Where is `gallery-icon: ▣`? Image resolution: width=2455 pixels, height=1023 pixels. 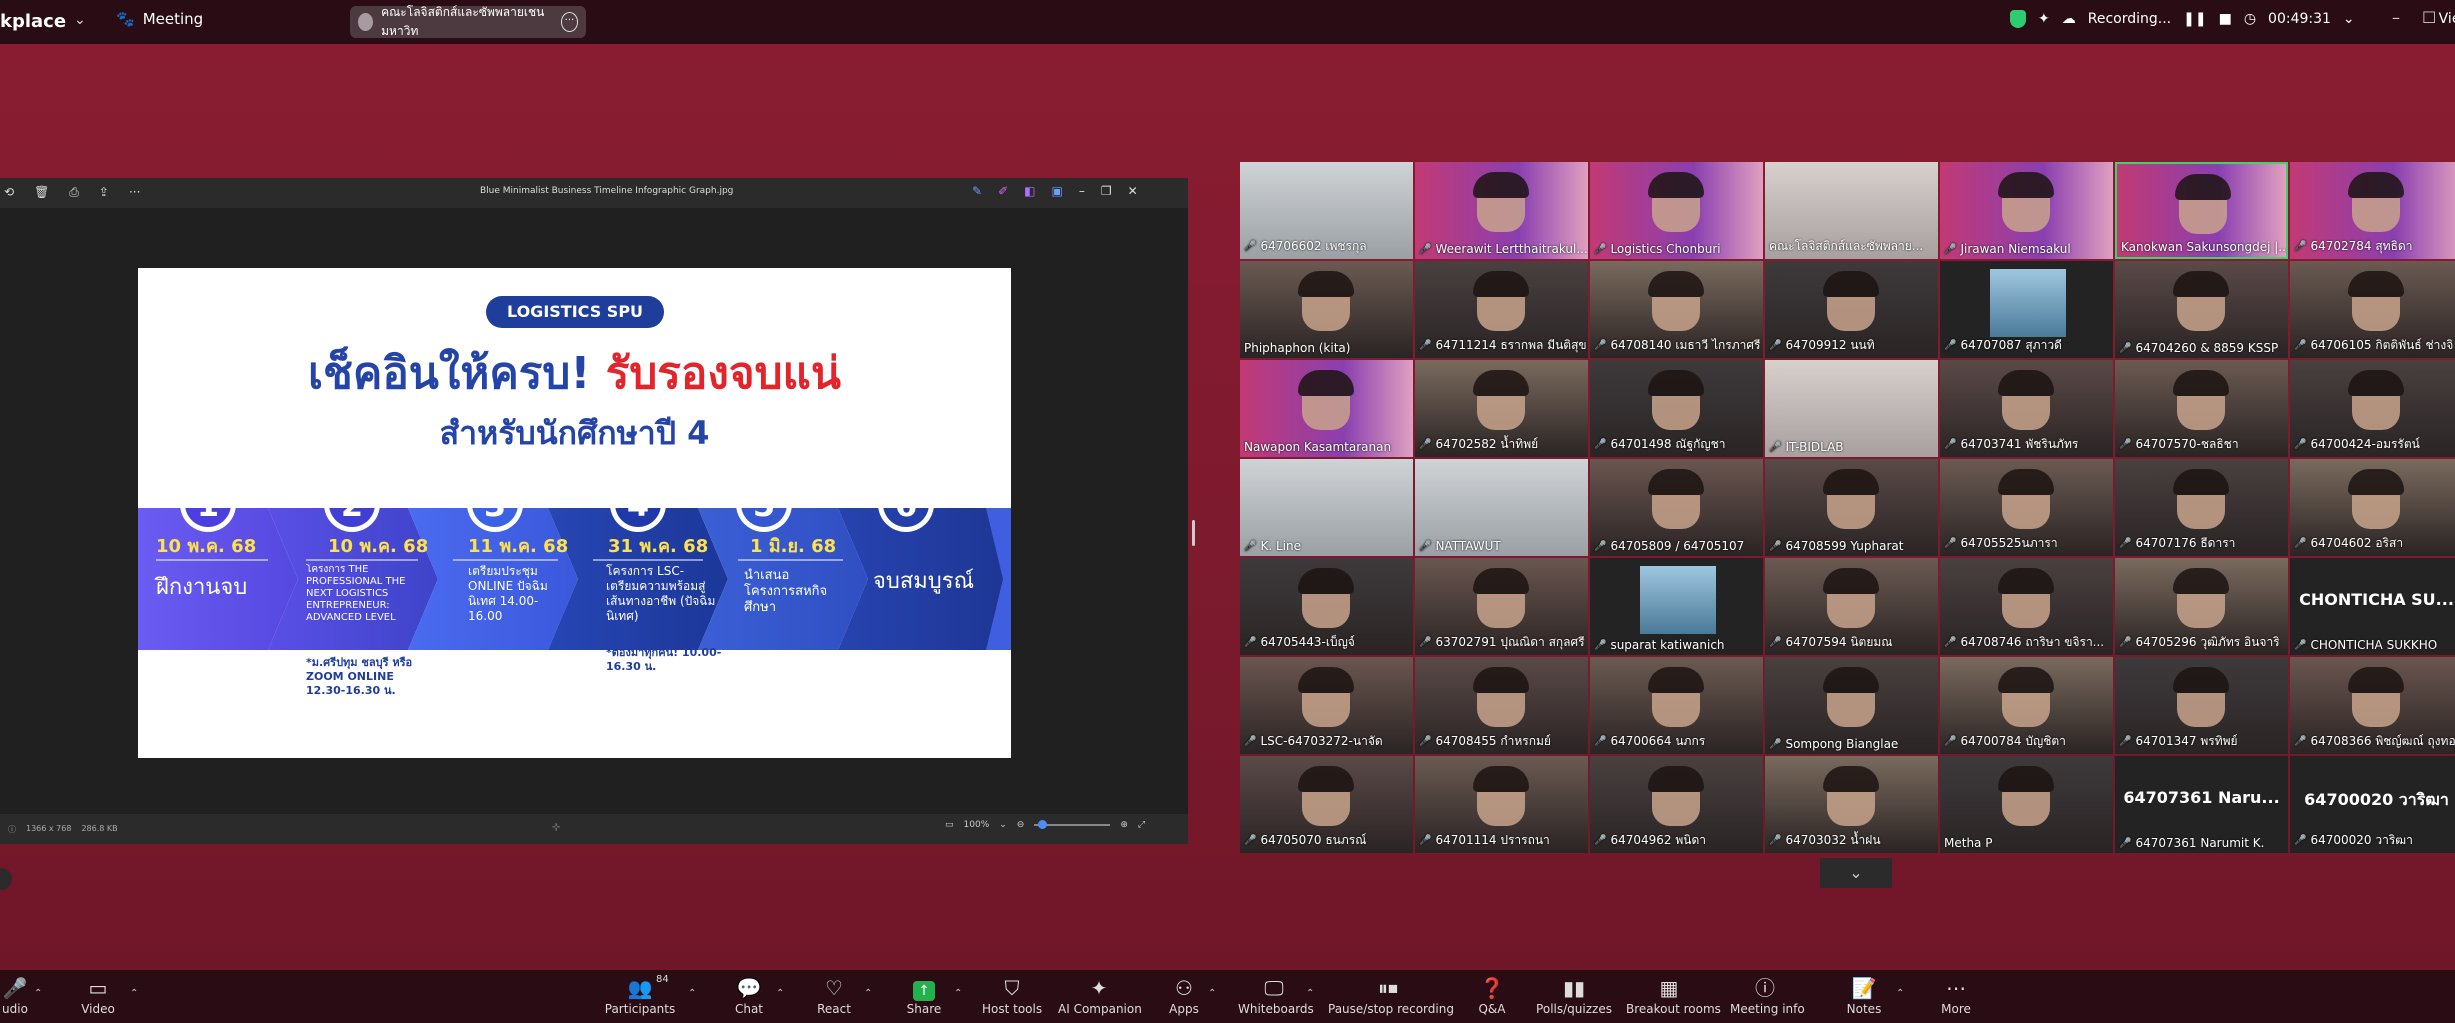
gallery-icon: ▣ is located at coordinates (1056, 191).